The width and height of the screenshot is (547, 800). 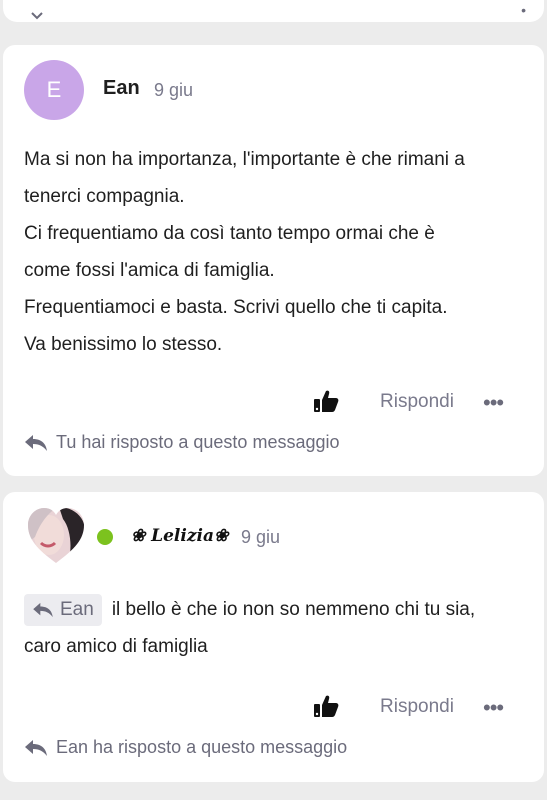 I want to click on replied-indicator: Ean ha risposto a questo messaggio, so click(x=185, y=747).